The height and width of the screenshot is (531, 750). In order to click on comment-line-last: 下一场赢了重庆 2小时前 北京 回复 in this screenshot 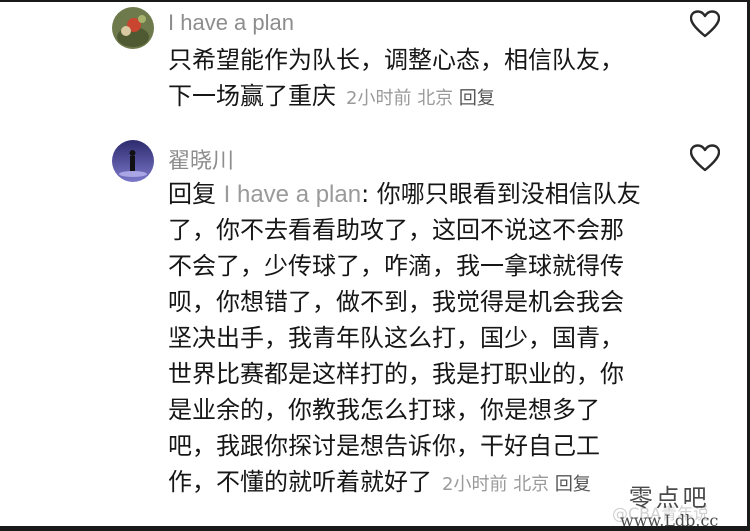, I will do `click(396, 96)`.